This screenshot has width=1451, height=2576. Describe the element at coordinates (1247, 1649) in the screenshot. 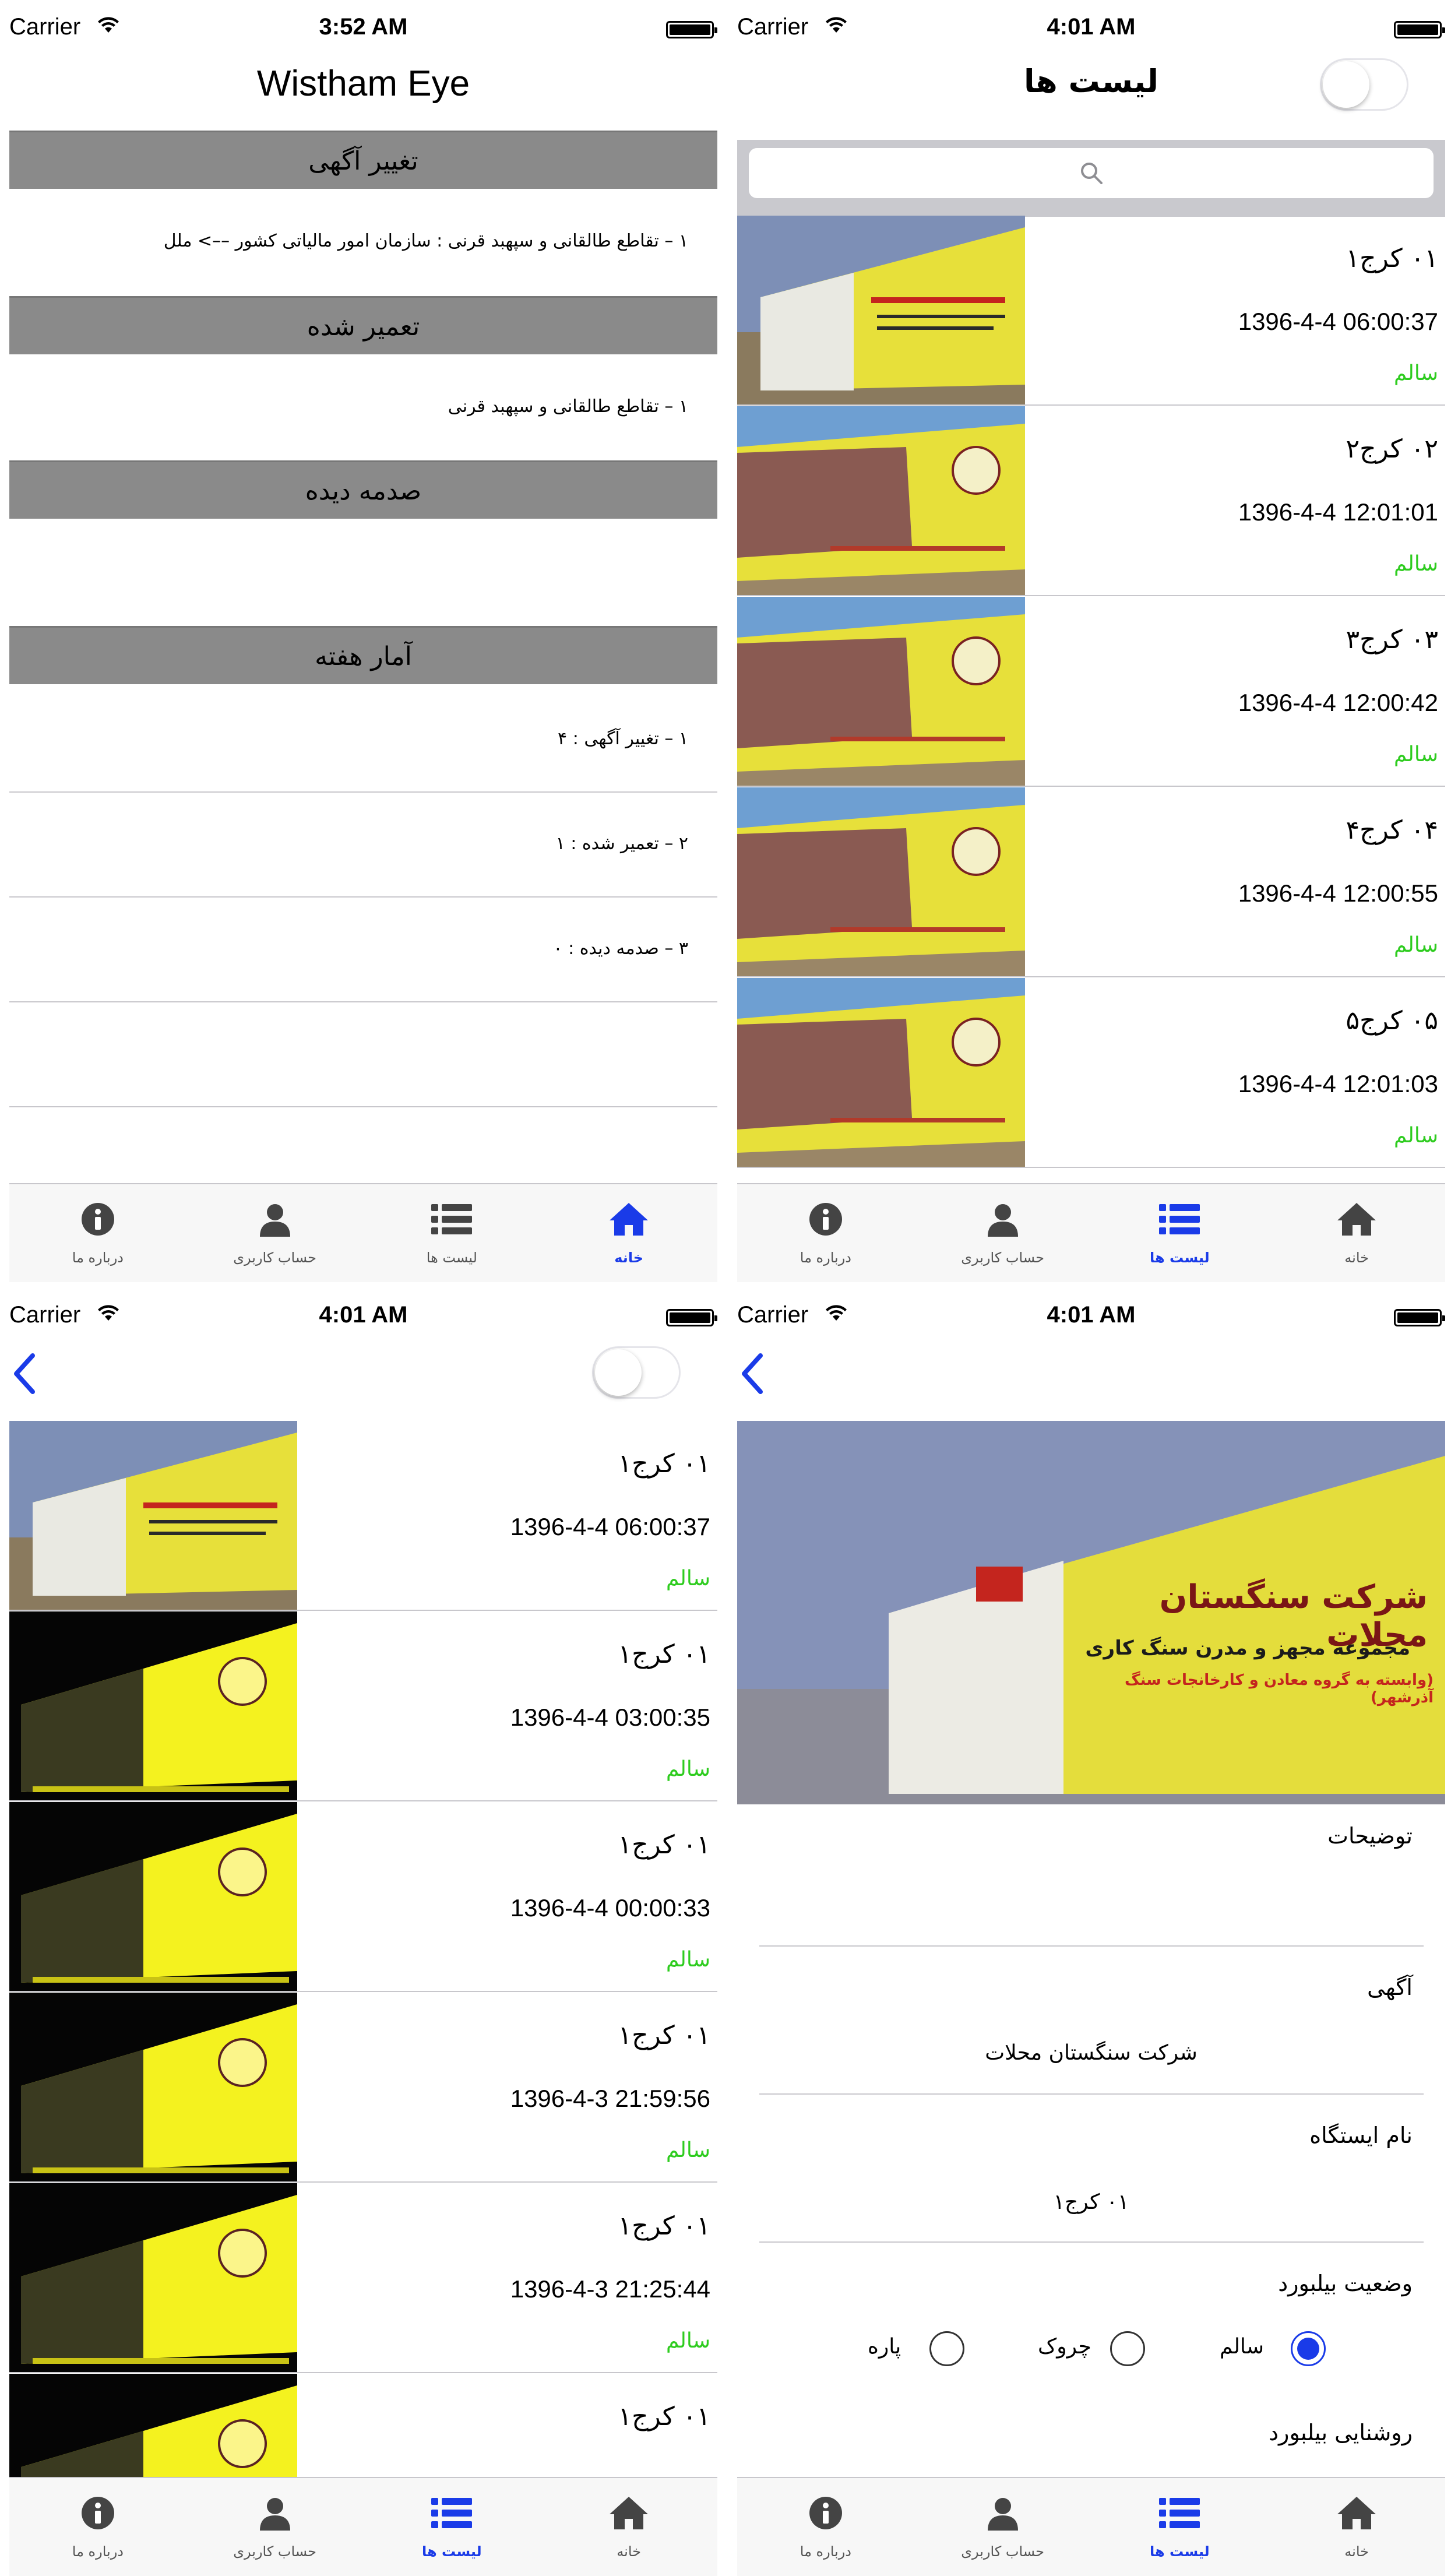

I see `billboard-subline: مجموعه مجهز و مدرن سنگ کاری` at that location.